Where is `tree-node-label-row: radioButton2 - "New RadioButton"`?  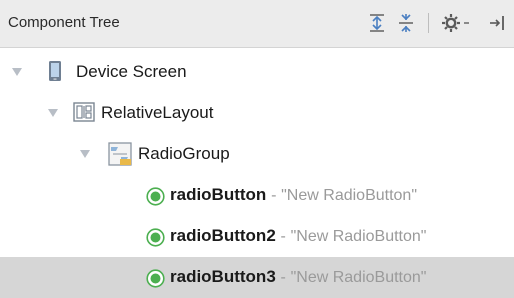
tree-node-label-row: radioButton2 - "New RadioButton" is located at coordinates (298, 236).